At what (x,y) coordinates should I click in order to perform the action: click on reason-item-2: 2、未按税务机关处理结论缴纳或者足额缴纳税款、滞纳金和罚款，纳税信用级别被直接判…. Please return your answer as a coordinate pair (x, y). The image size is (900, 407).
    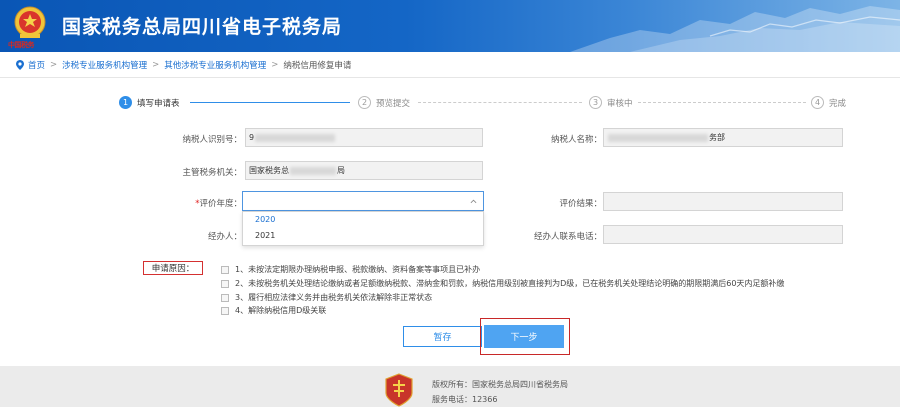
    Looking at the image, I should click on (502, 283).